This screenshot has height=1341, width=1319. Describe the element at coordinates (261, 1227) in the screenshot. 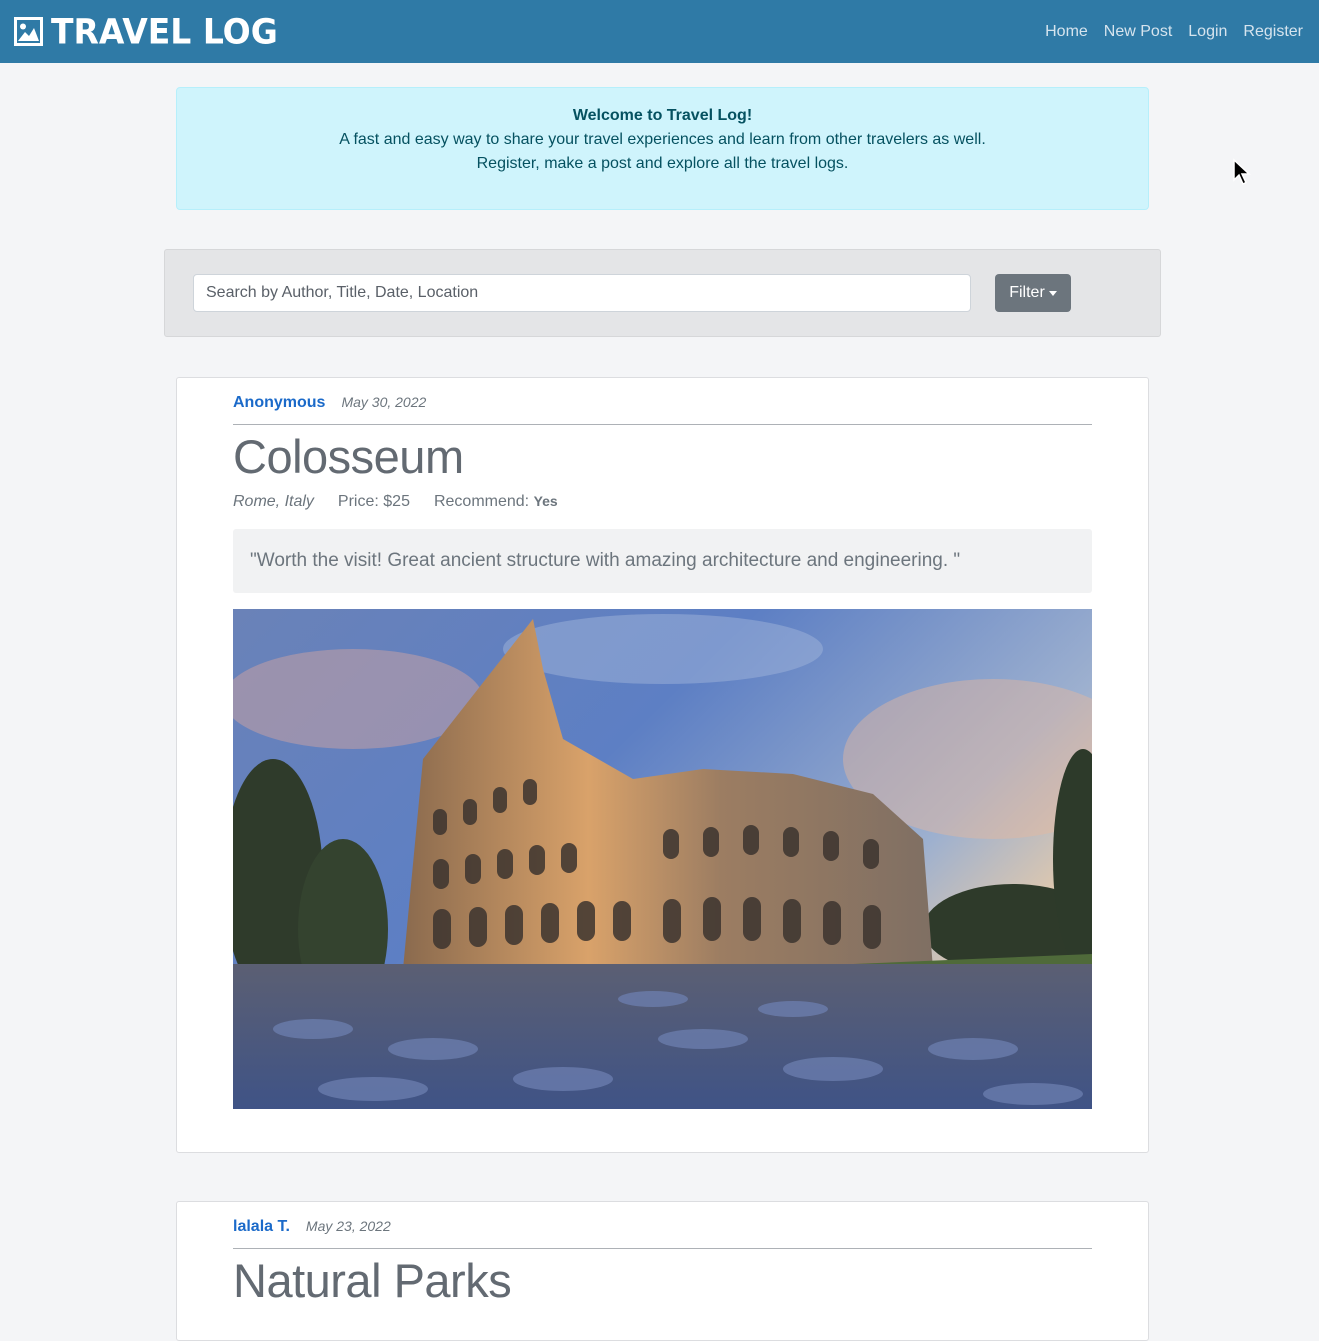

I see `post-author-link: lalala T.` at that location.